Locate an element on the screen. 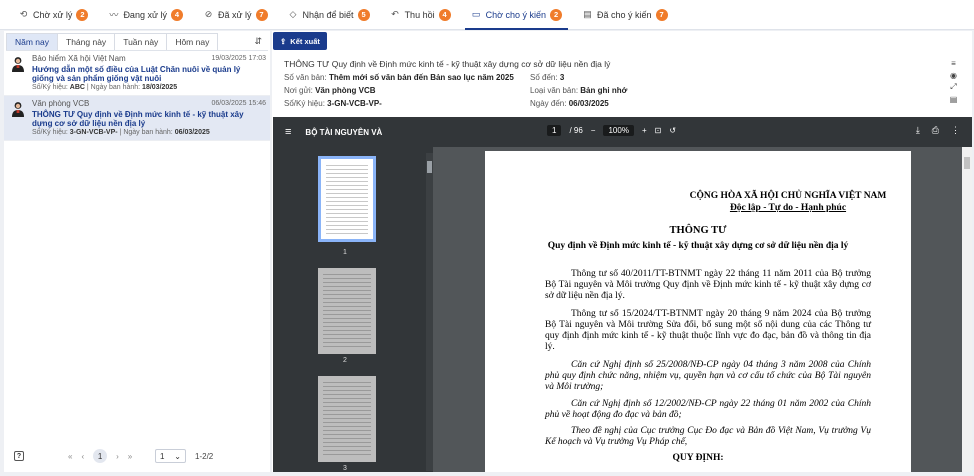 This screenshot has height=476, width=974. code-label: Số/Ký hiệu: is located at coordinates (50, 87).